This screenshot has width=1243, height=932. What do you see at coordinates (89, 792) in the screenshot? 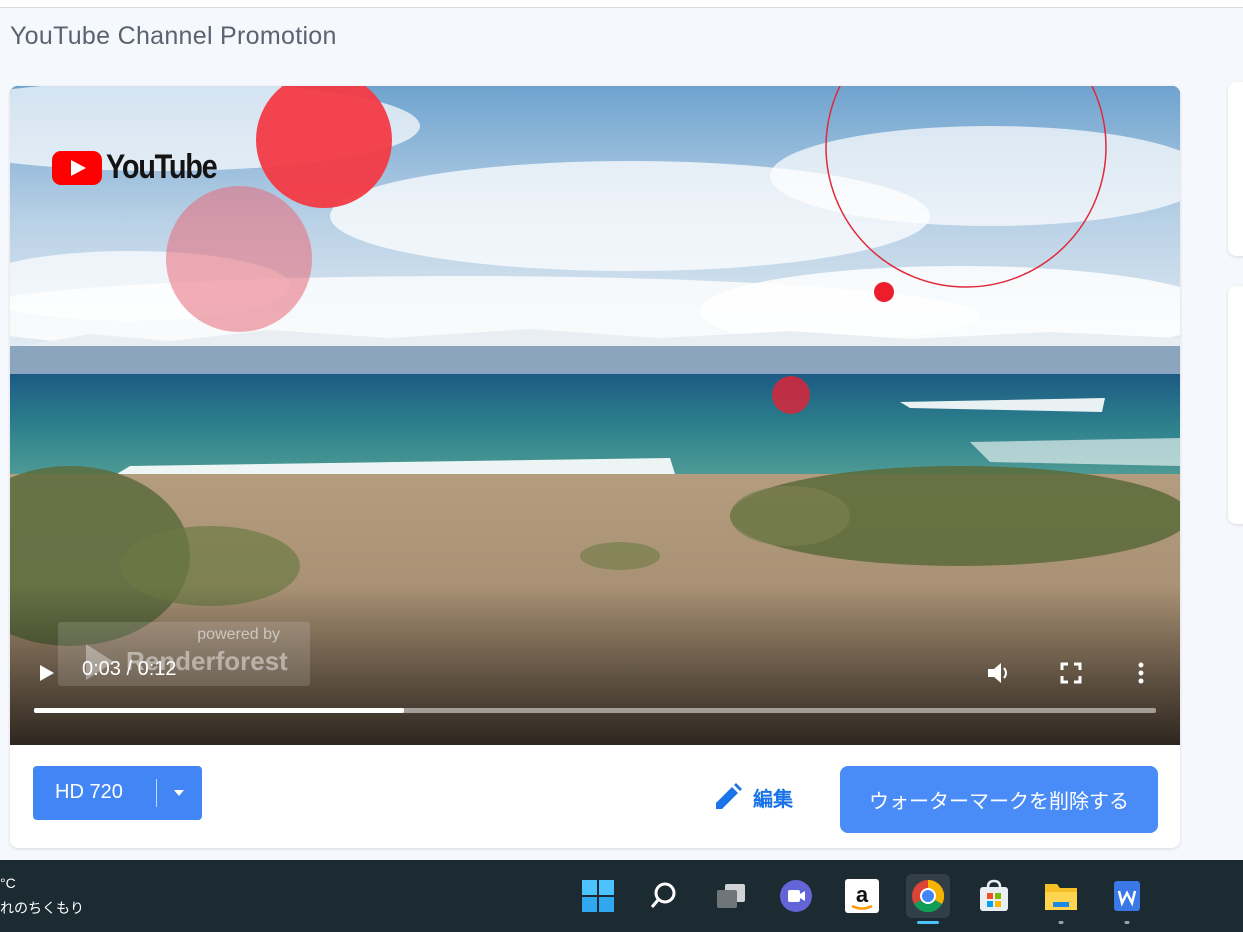
I see `quality-label: HD 720` at bounding box center [89, 792].